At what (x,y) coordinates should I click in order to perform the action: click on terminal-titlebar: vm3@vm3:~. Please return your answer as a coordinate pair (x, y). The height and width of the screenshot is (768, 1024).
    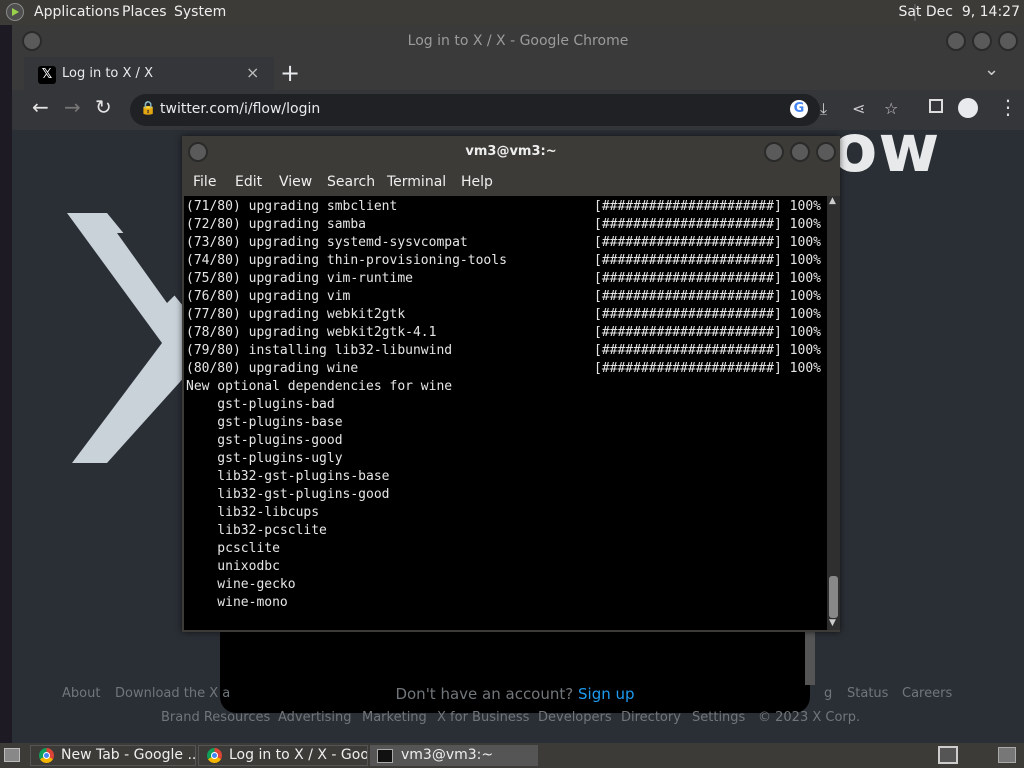
    Looking at the image, I should click on (511, 152).